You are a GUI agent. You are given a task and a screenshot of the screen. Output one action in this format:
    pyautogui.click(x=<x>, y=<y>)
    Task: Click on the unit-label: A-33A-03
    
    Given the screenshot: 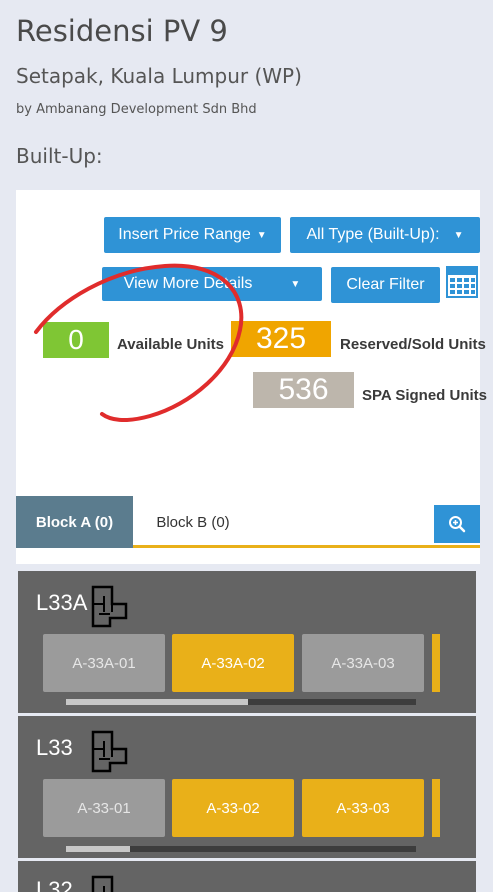 What is the action you would take?
    pyautogui.click(x=363, y=663)
    